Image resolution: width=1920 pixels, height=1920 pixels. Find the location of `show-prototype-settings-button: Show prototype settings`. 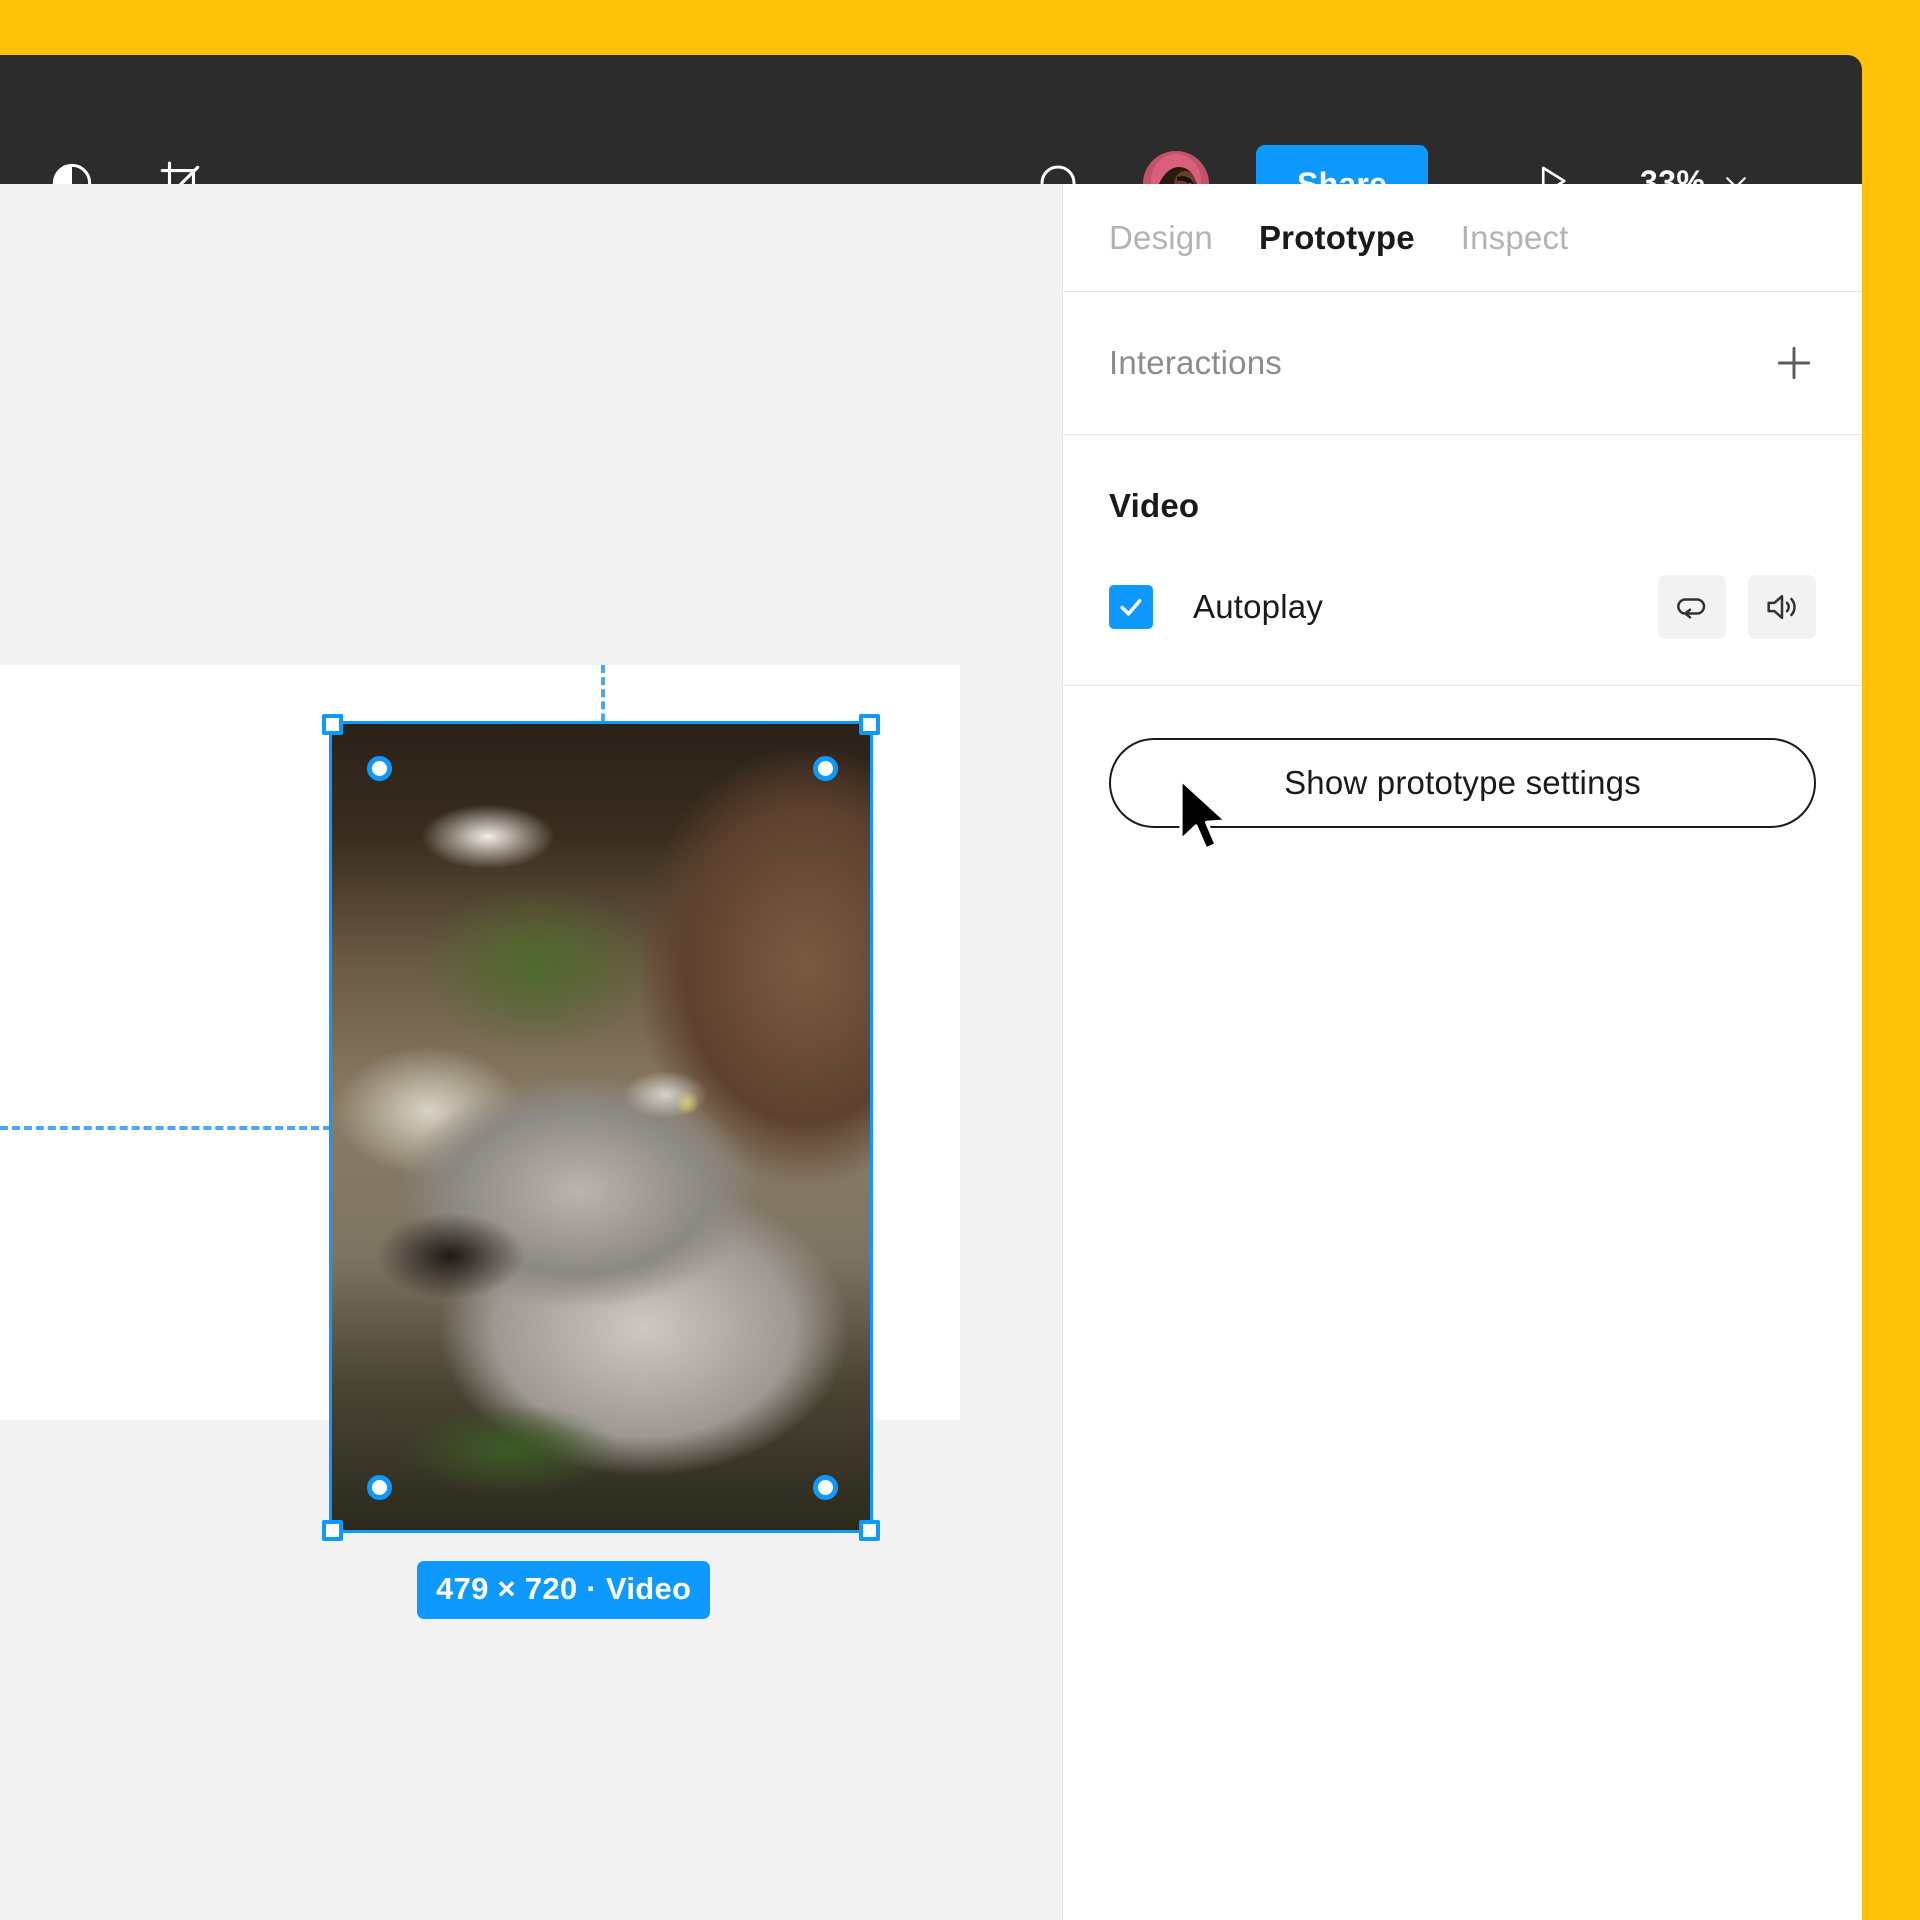

show-prototype-settings-button: Show prototype settings is located at coordinates (1462, 783).